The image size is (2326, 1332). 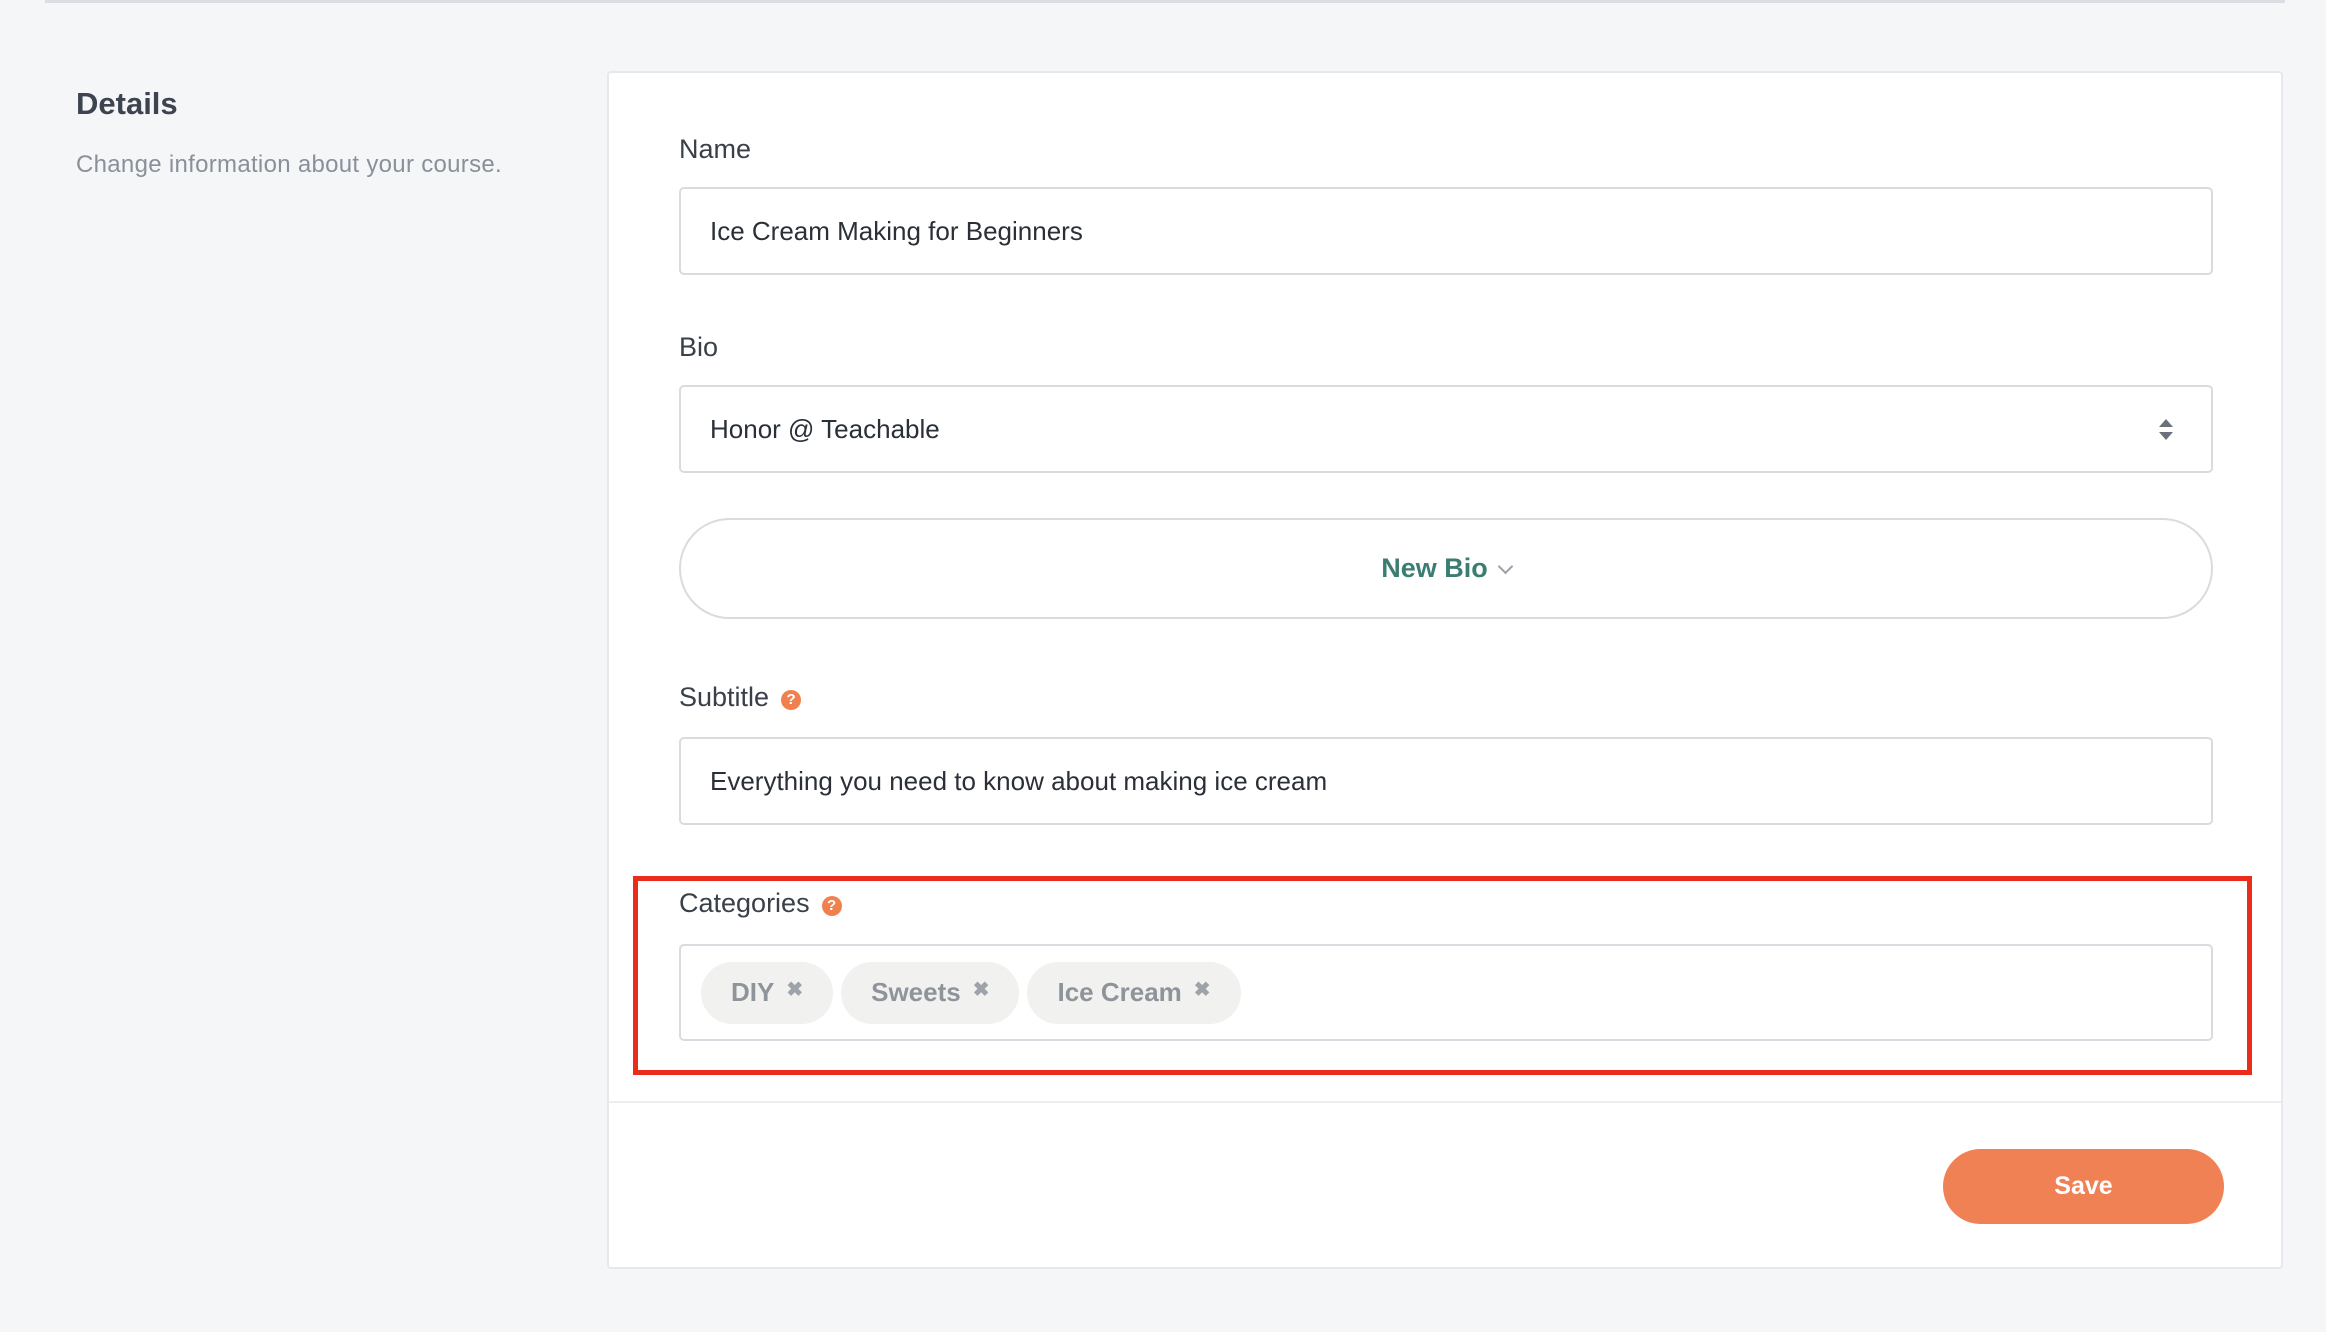 What do you see at coordinates (1119, 992) in the screenshot?
I see `category-tag-label: Ice Cream` at bounding box center [1119, 992].